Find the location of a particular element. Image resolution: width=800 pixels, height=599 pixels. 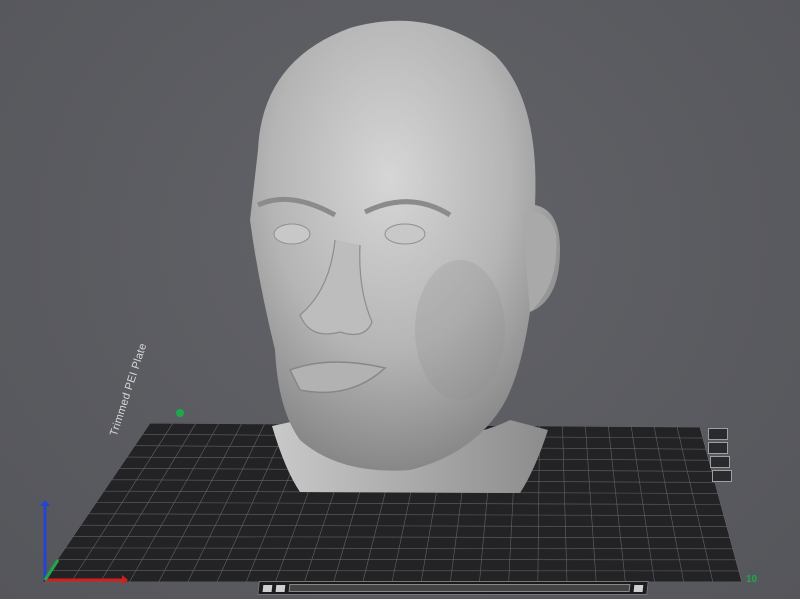

settings-icon is located at coordinates (280, 588).